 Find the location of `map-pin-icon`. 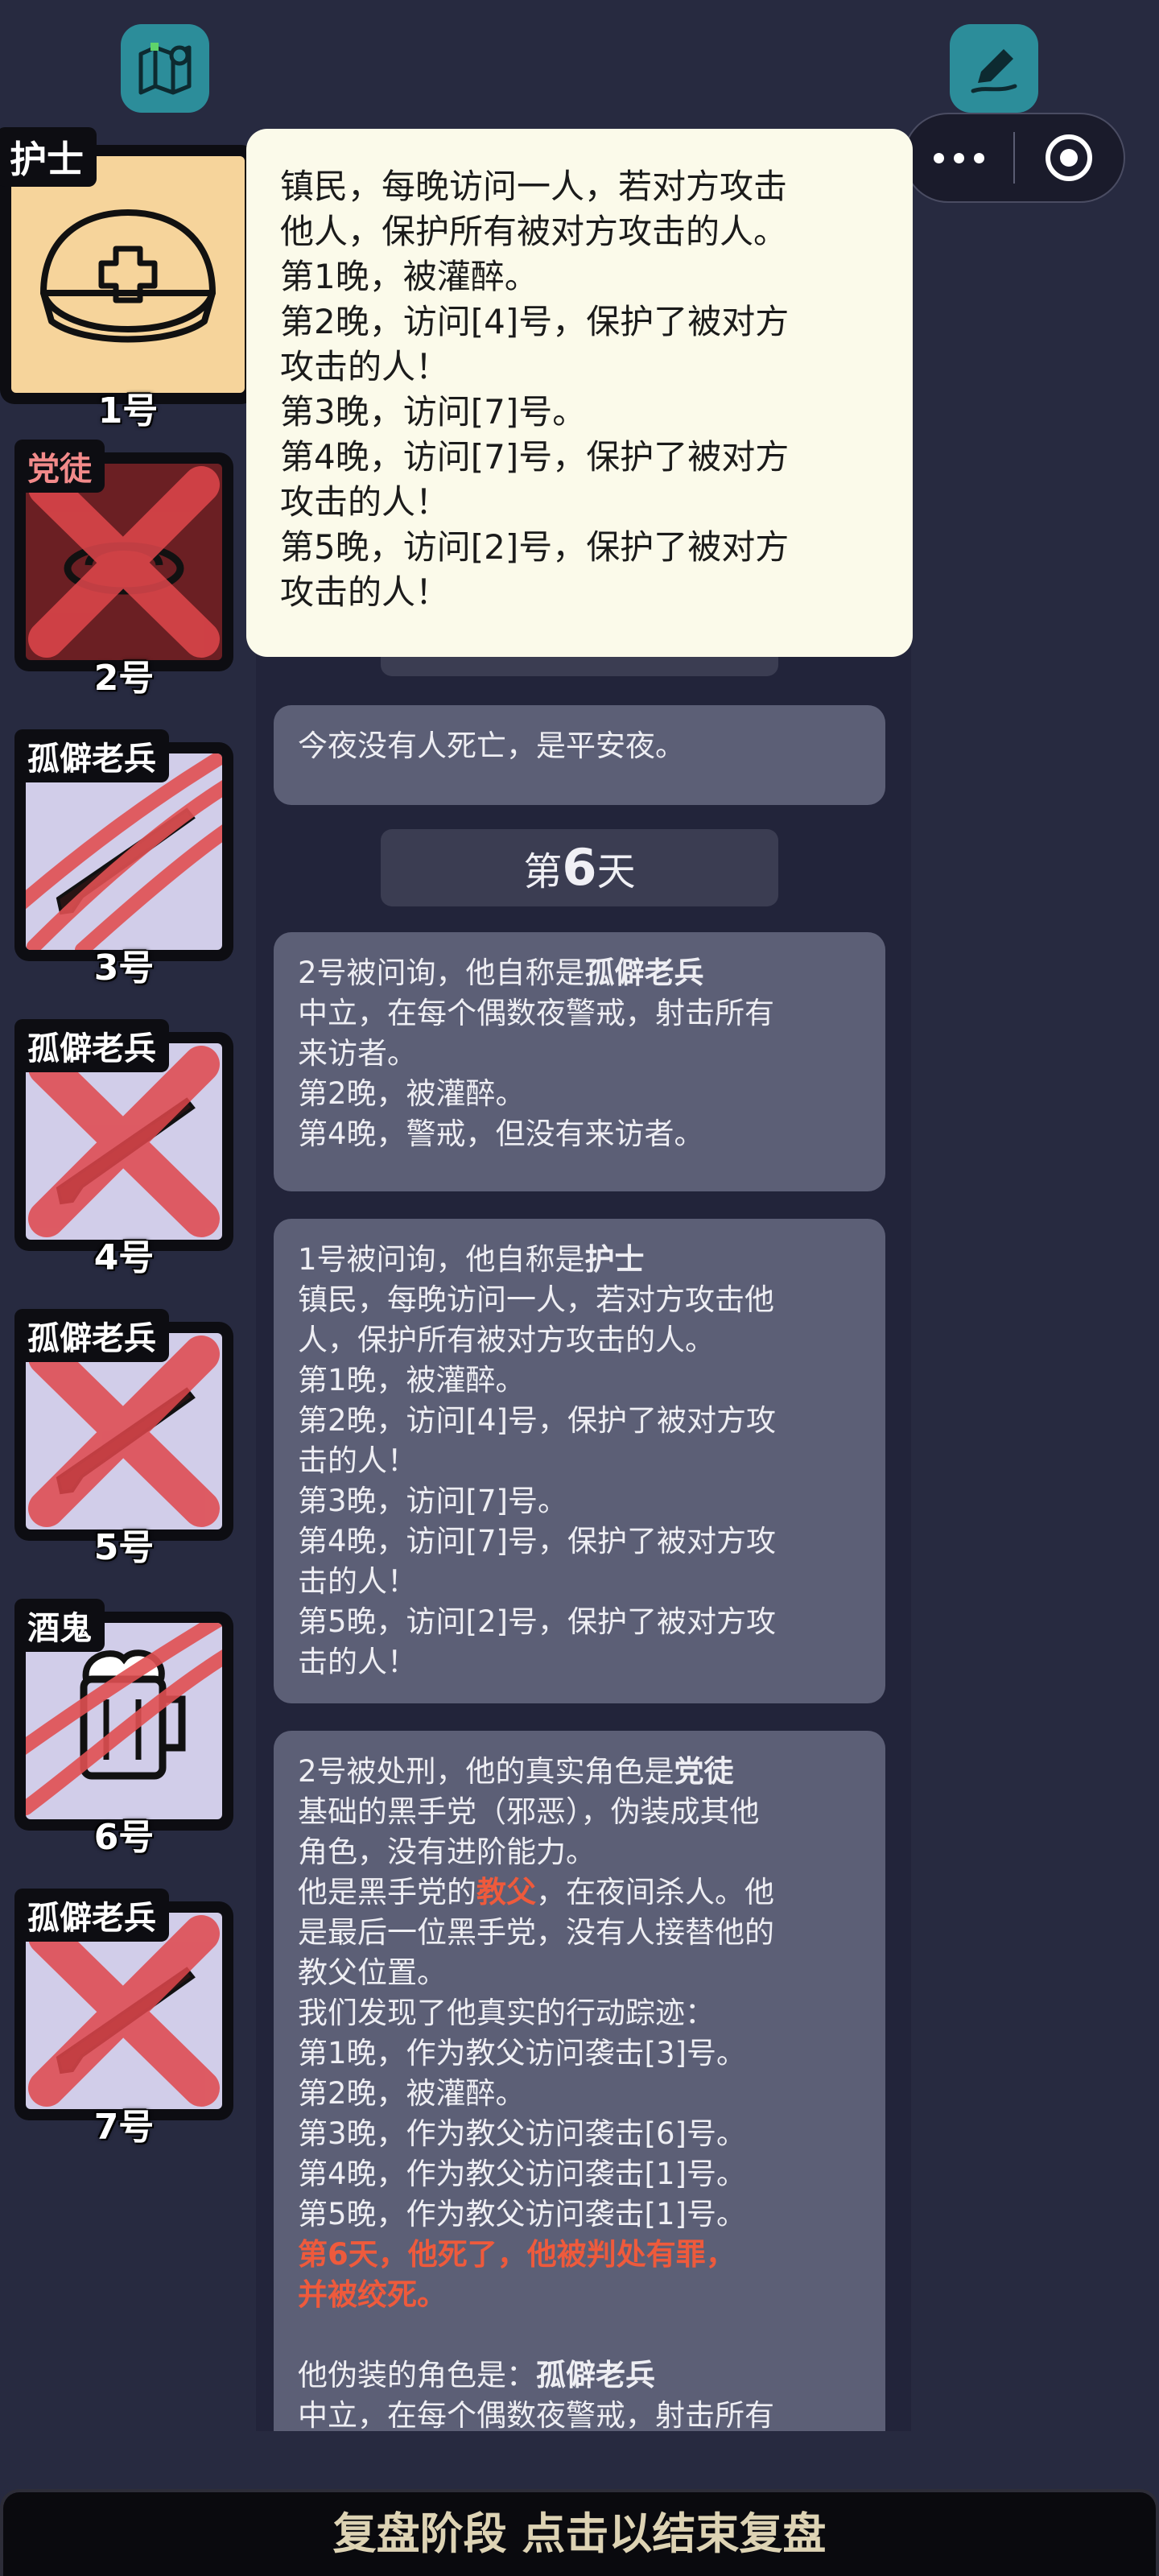

map-pin-icon is located at coordinates (165, 69).